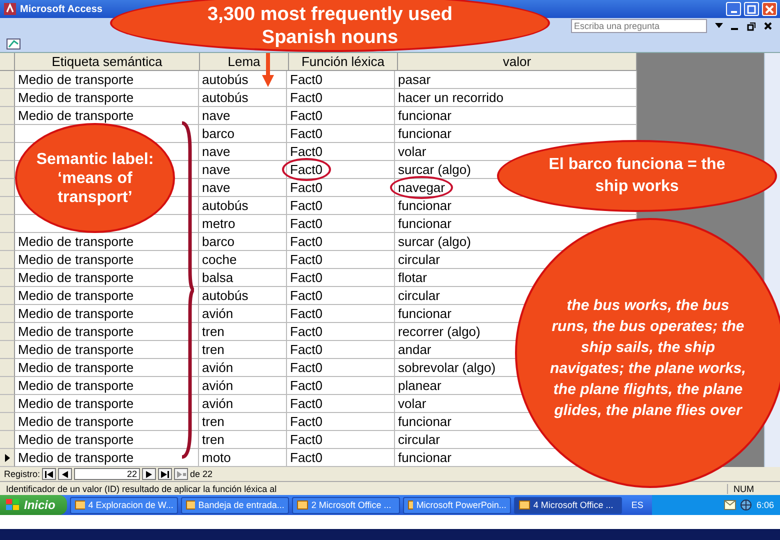 This screenshot has height=540, width=780. Describe the element at coordinates (7, 458) in the screenshot. I see `record-selector` at that location.